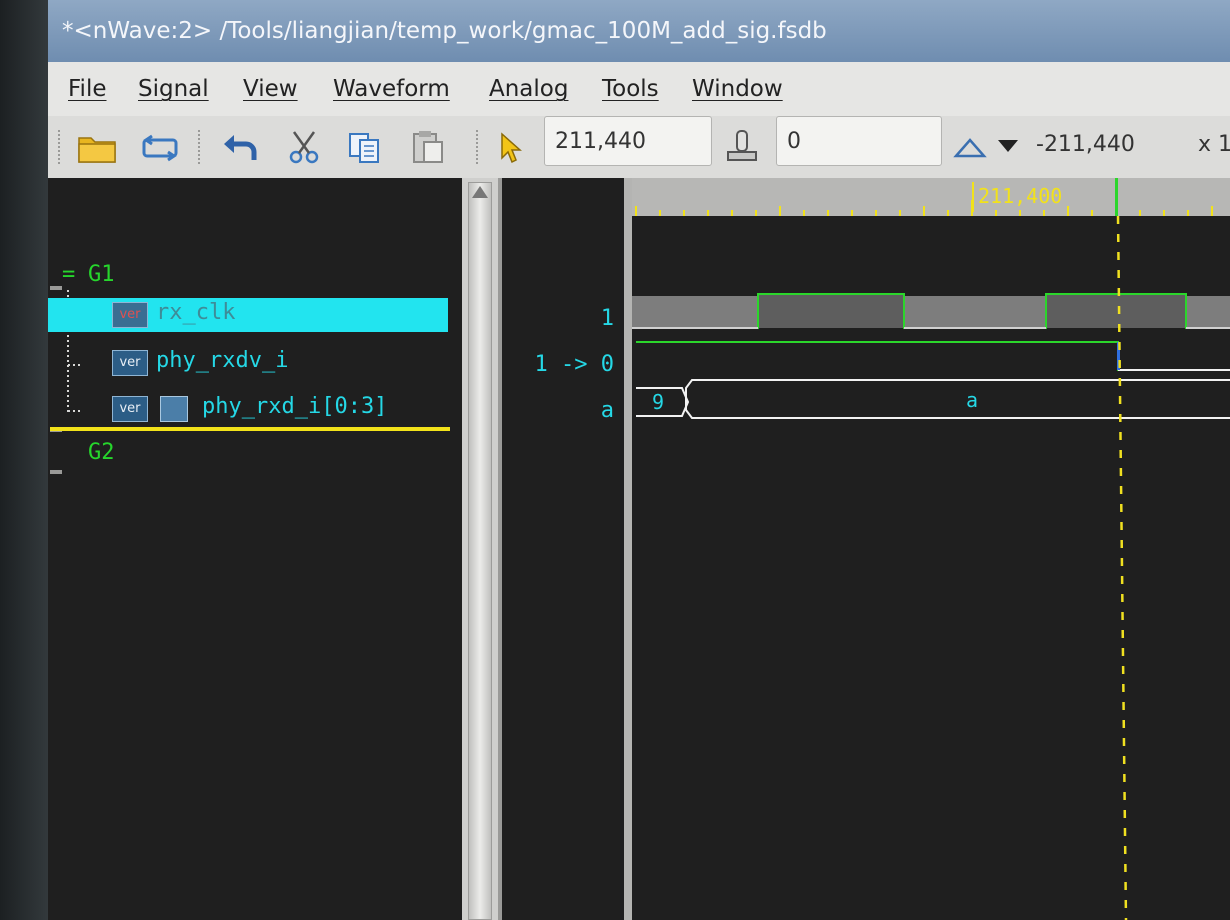  Describe the element at coordinates (514, 147) in the screenshot. I see `pointer-icon` at that location.